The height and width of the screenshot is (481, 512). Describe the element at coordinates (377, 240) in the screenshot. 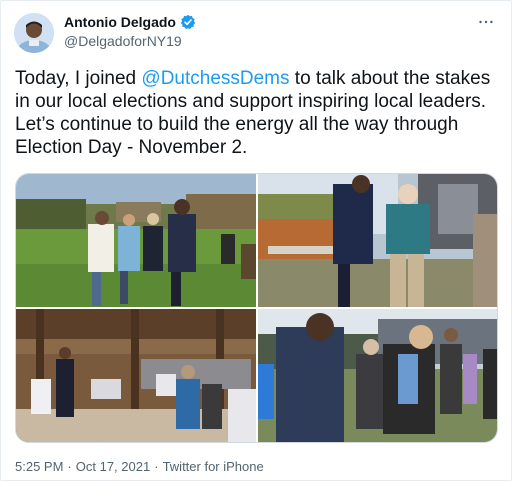

I see `photo-garden-handshake` at that location.